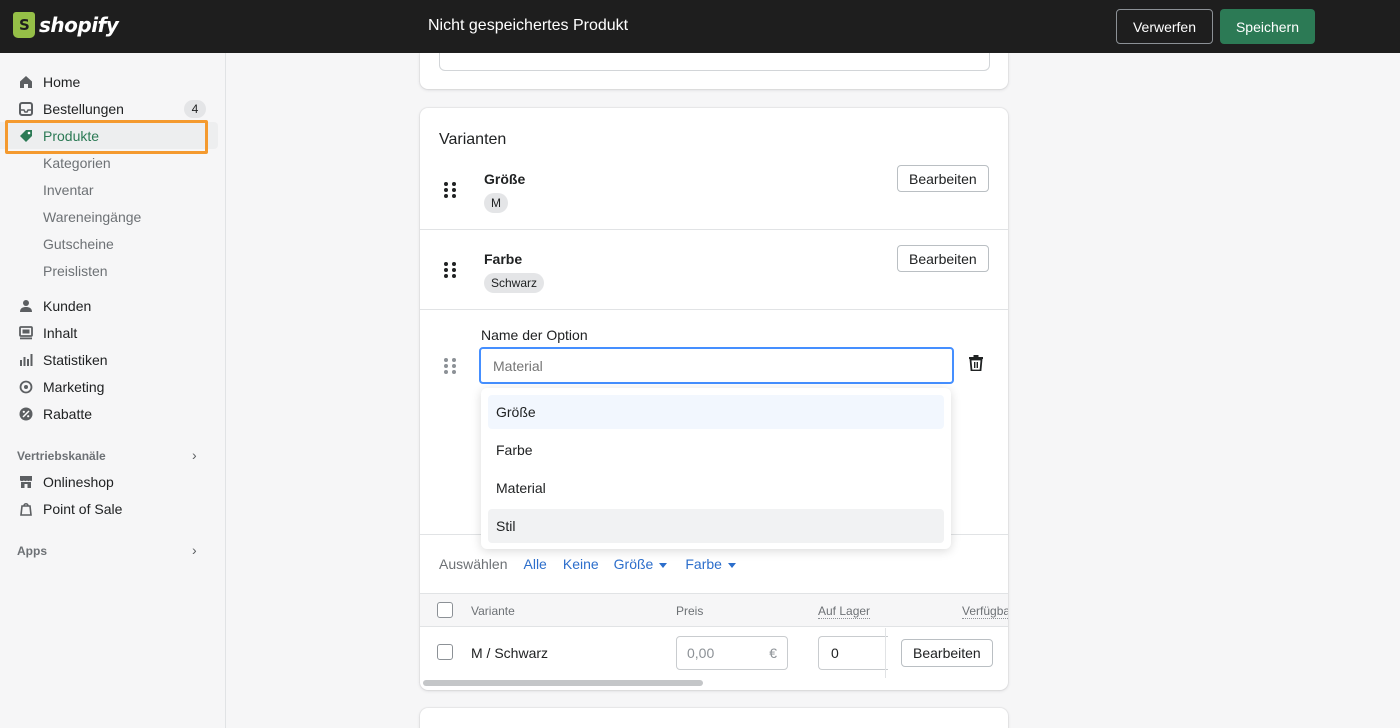 This screenshot has width=1400, height=728. Describe the element at coordinates (26, 414) in the screenshot. I see `discount-icon` at that location.